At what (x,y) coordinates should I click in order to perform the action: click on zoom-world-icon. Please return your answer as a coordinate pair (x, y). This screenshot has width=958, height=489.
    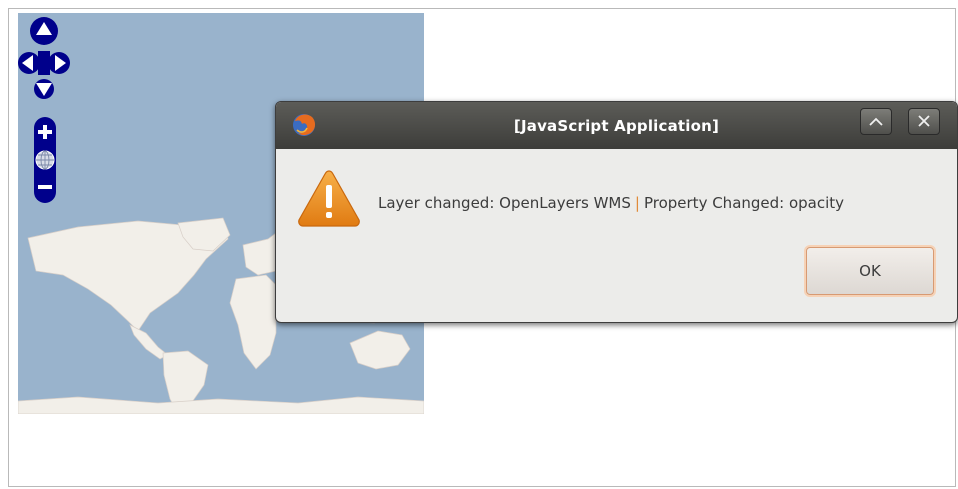
    Looking at the image, I should click on (45, 160).